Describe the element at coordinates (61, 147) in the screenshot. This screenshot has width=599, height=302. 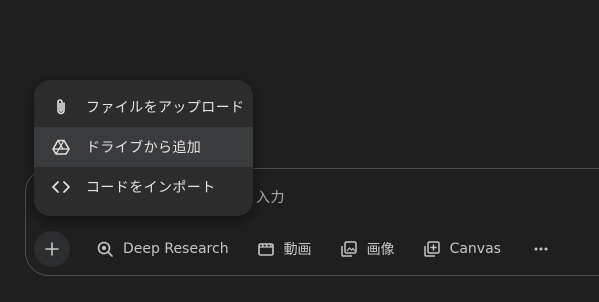
I see `google-drive-icon` at that location.